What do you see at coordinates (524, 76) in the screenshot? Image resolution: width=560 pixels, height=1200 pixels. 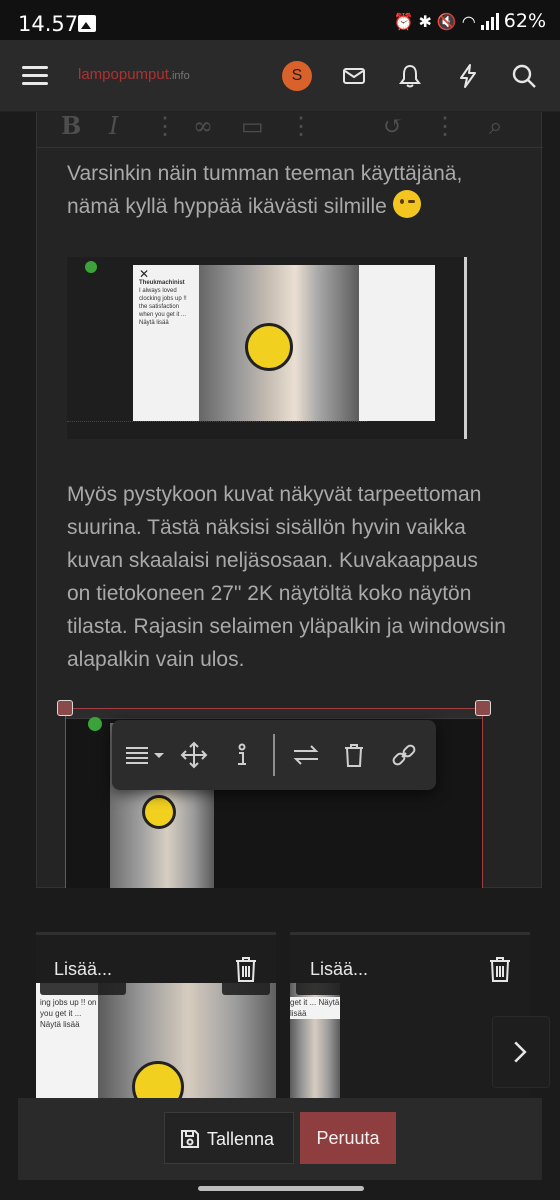 I see `search-icon` at bounding box center [524, 76].